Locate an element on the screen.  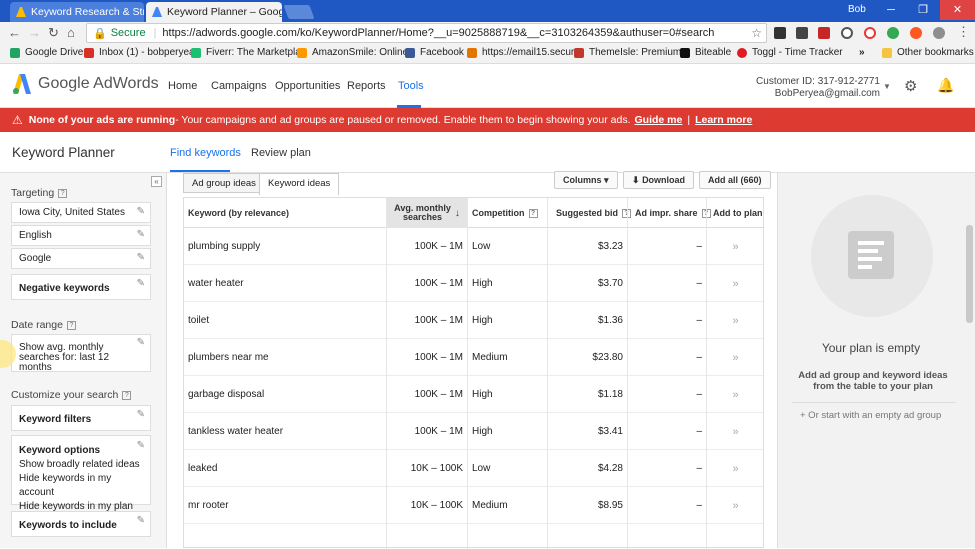
tab-review-plan: Review plan is located at coordinates (281, 153).